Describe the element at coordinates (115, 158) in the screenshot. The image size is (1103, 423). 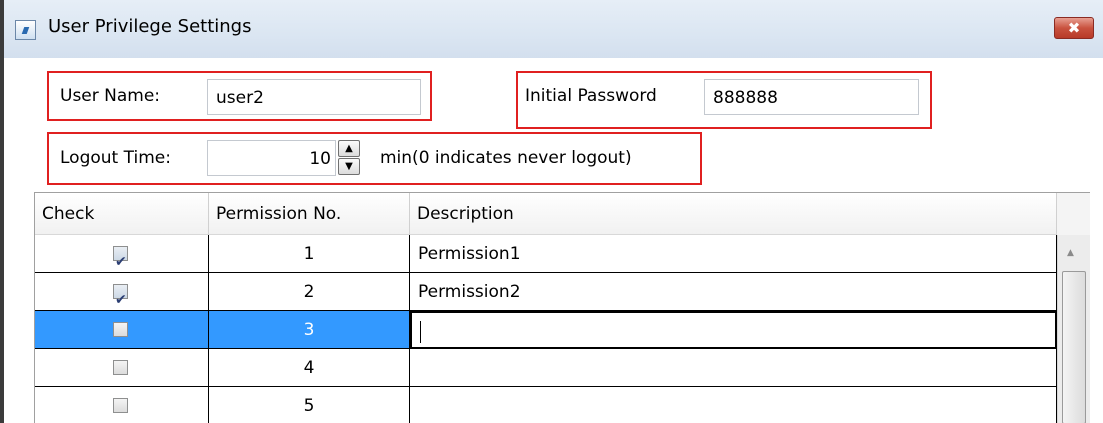
I see `logout-time-label: Logout Time:` at that location.